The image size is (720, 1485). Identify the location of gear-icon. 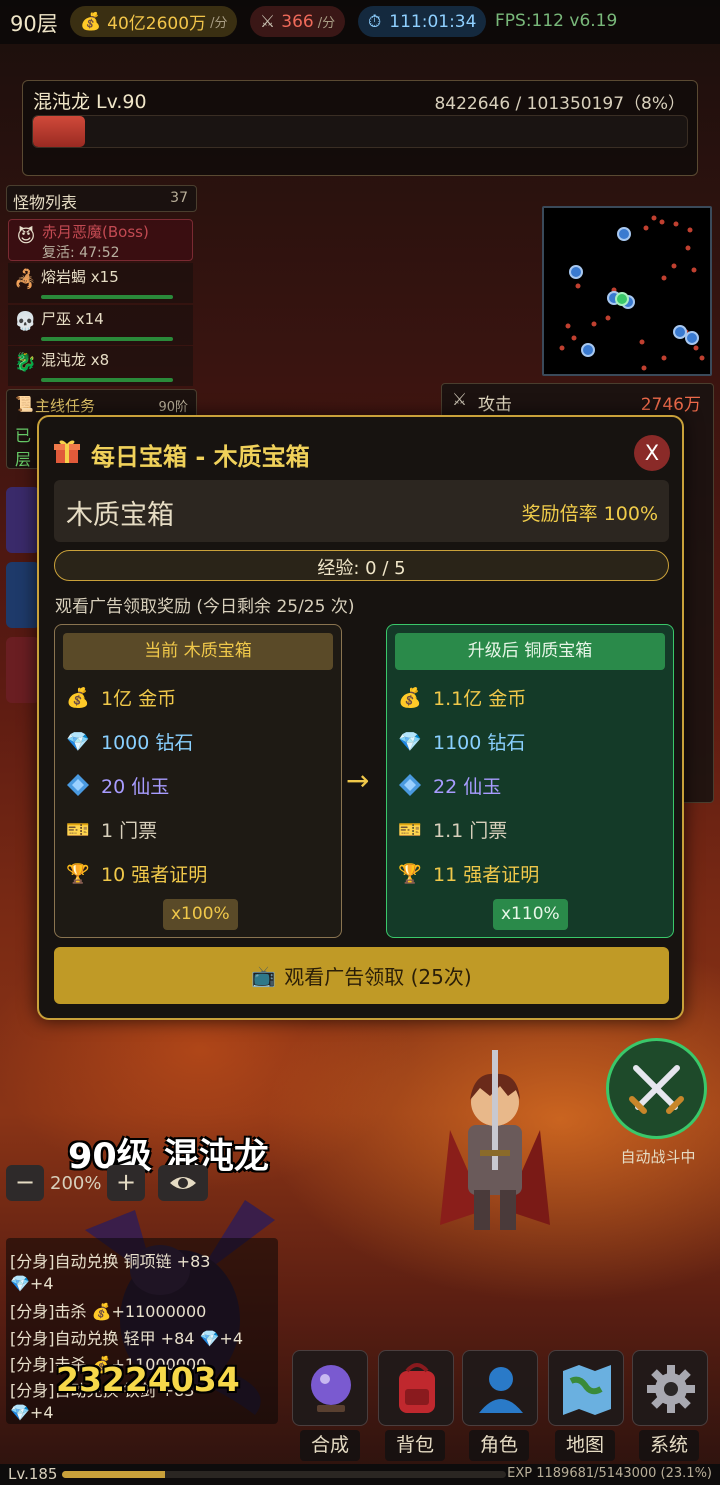
(671, 1389).